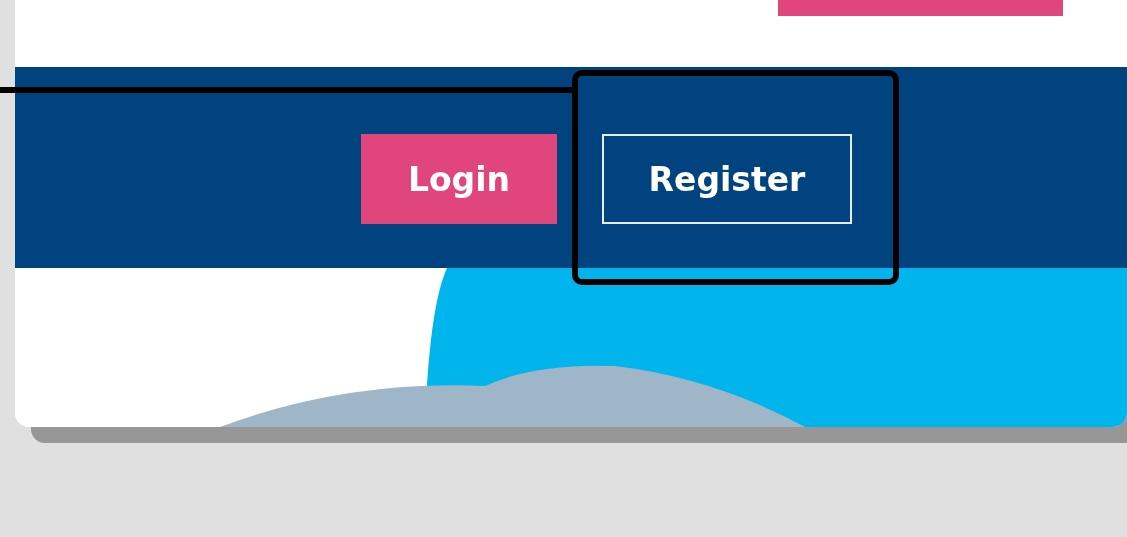 The image size is (1127, 537). Describe the element at coordinates (459, 179) in the screenshot. I see `login-button: Login` at that location.